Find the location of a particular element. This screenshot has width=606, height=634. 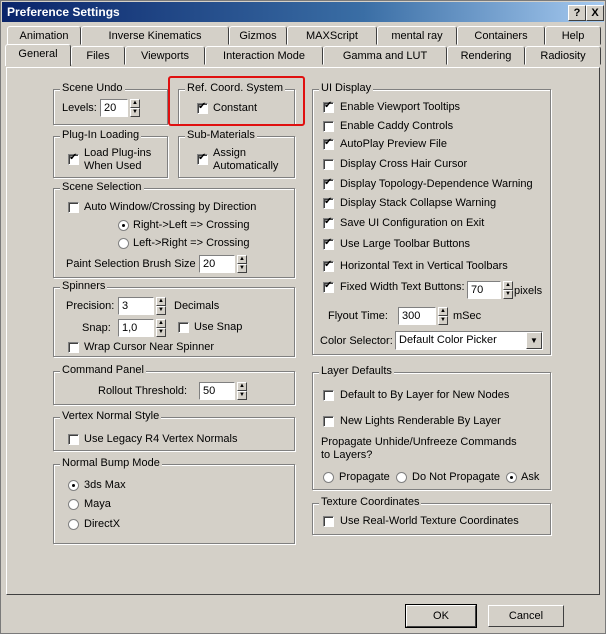

flyout-spinner-arrows: ▲ ▼ is located at coordinates (443, 316).